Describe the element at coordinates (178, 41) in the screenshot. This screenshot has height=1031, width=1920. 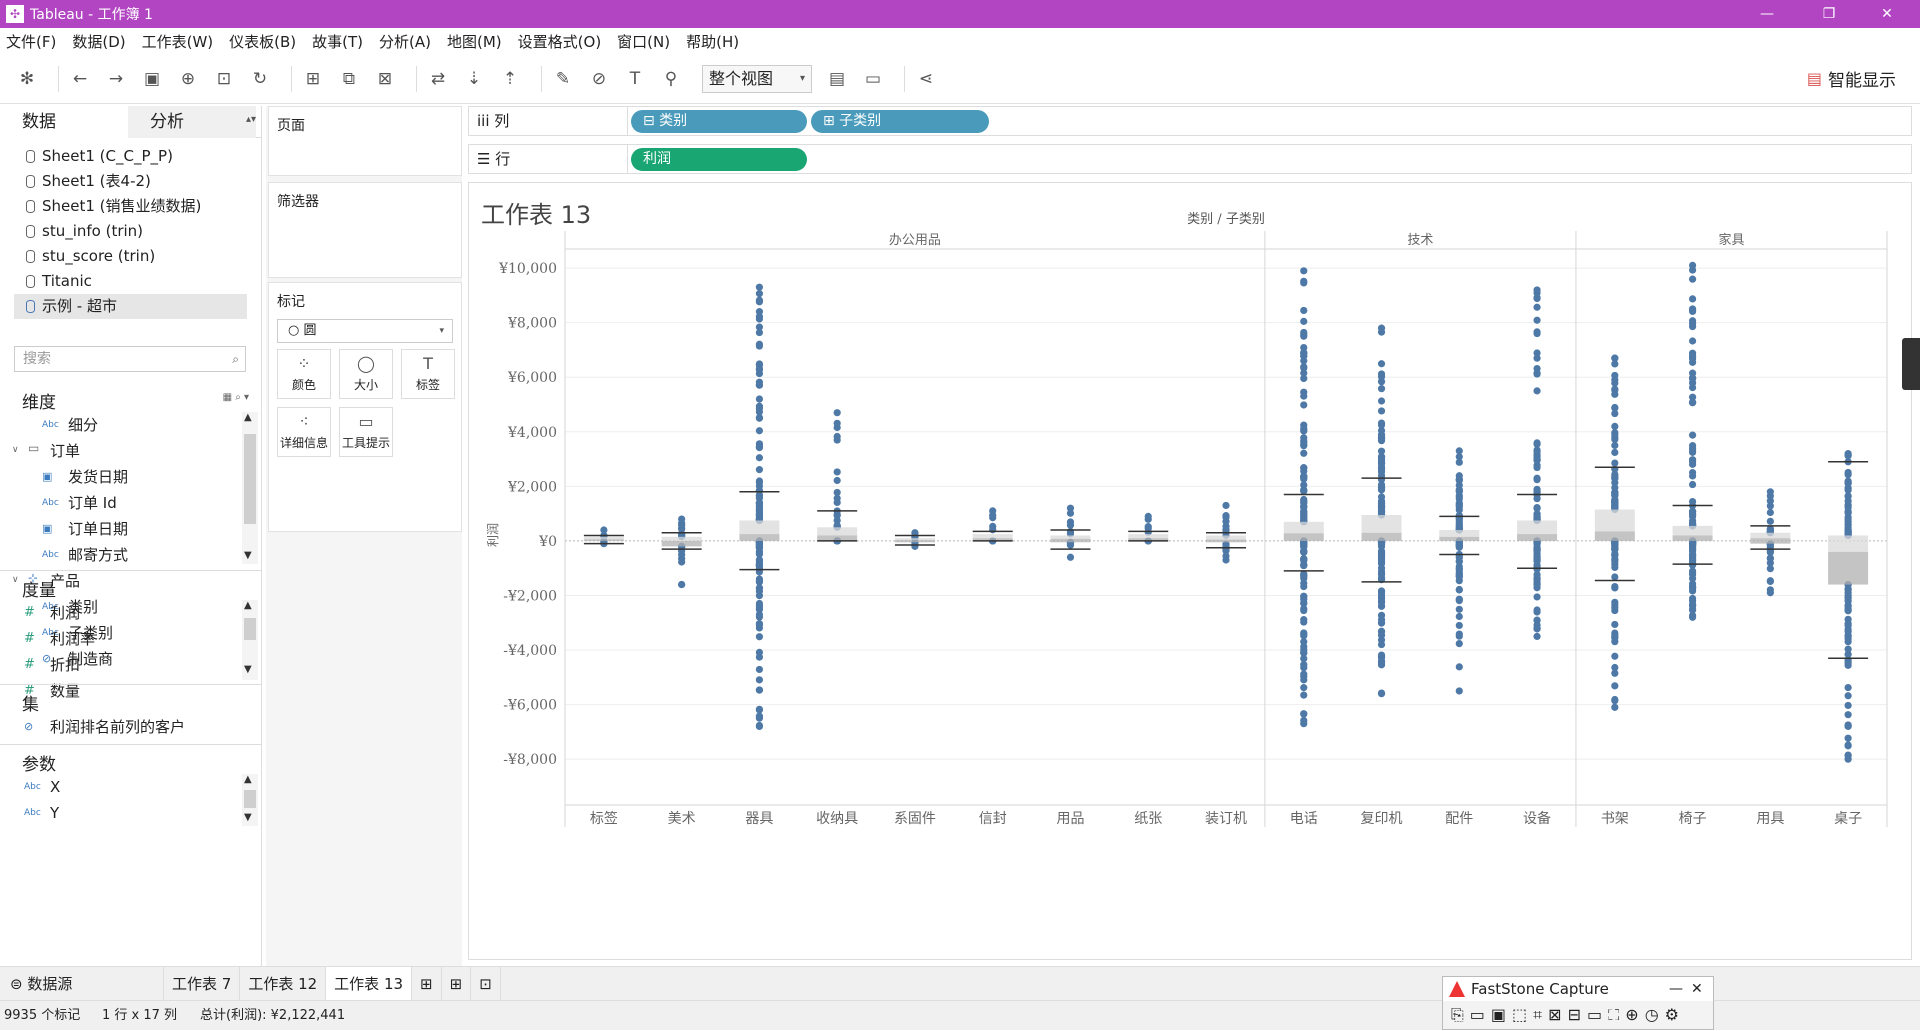
I see `menu-worksheet: 工作表(W)` at that location.